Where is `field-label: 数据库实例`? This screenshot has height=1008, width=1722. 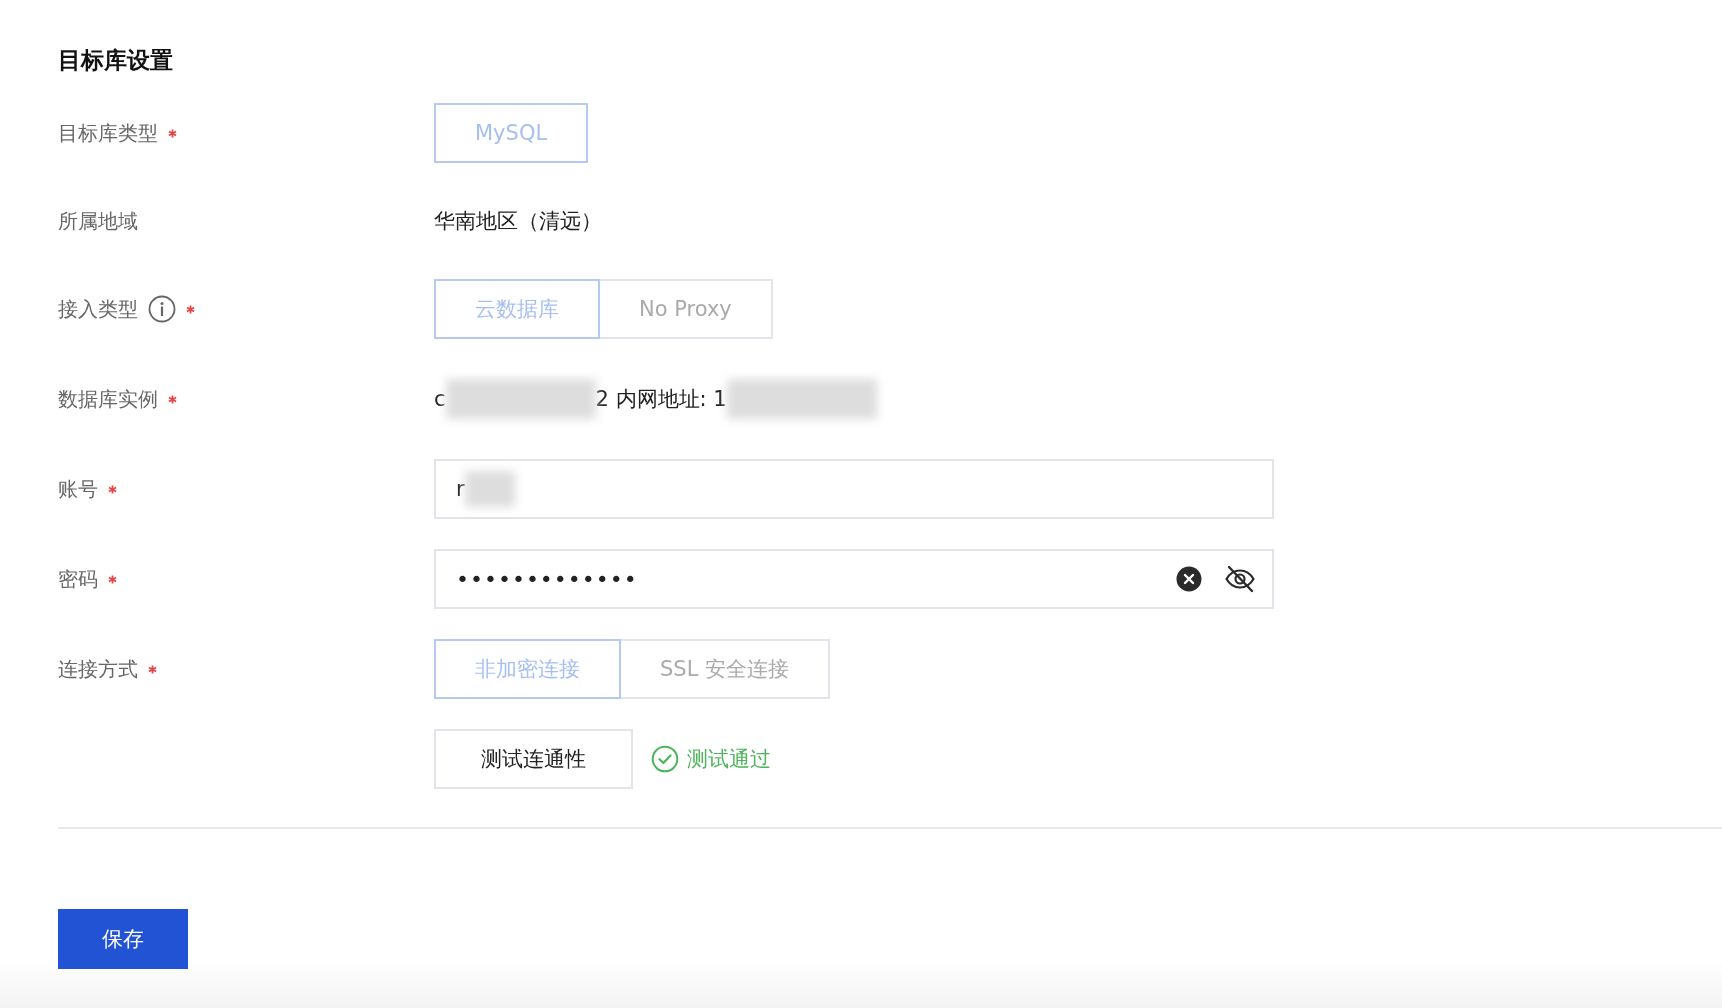 field-label: 数据库实例 is located at coordinates (108, 399).